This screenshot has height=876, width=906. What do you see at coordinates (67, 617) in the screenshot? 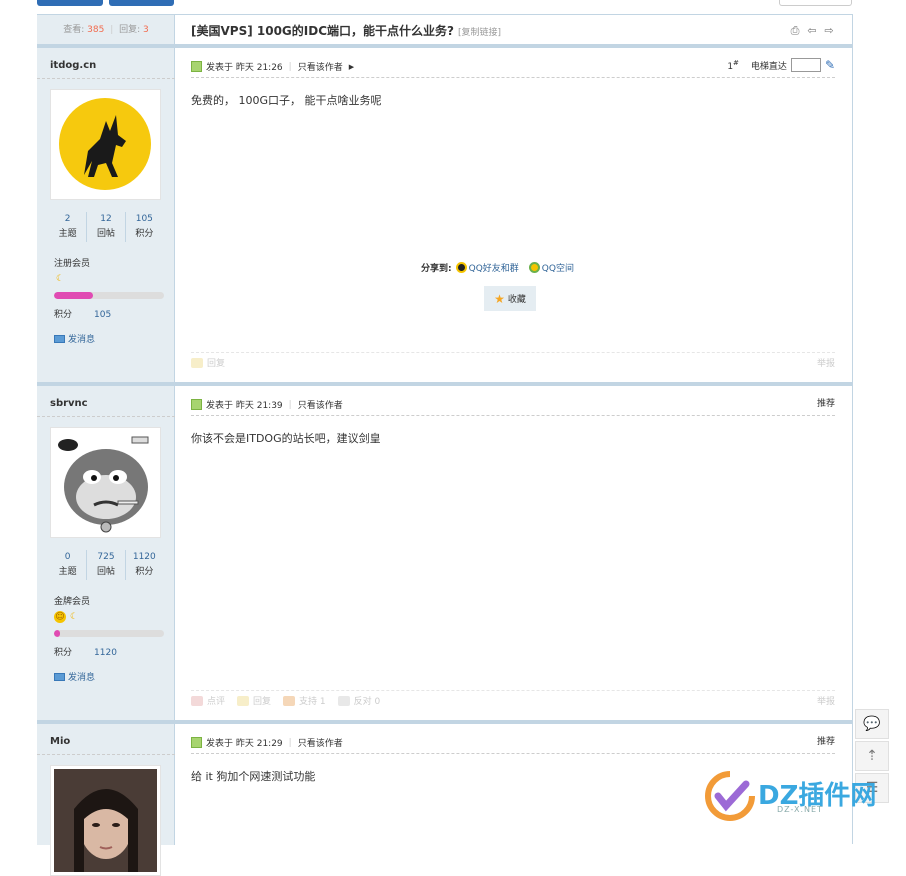
I see `group-badge: ☺ ☾` at bounding box center [67, 617].